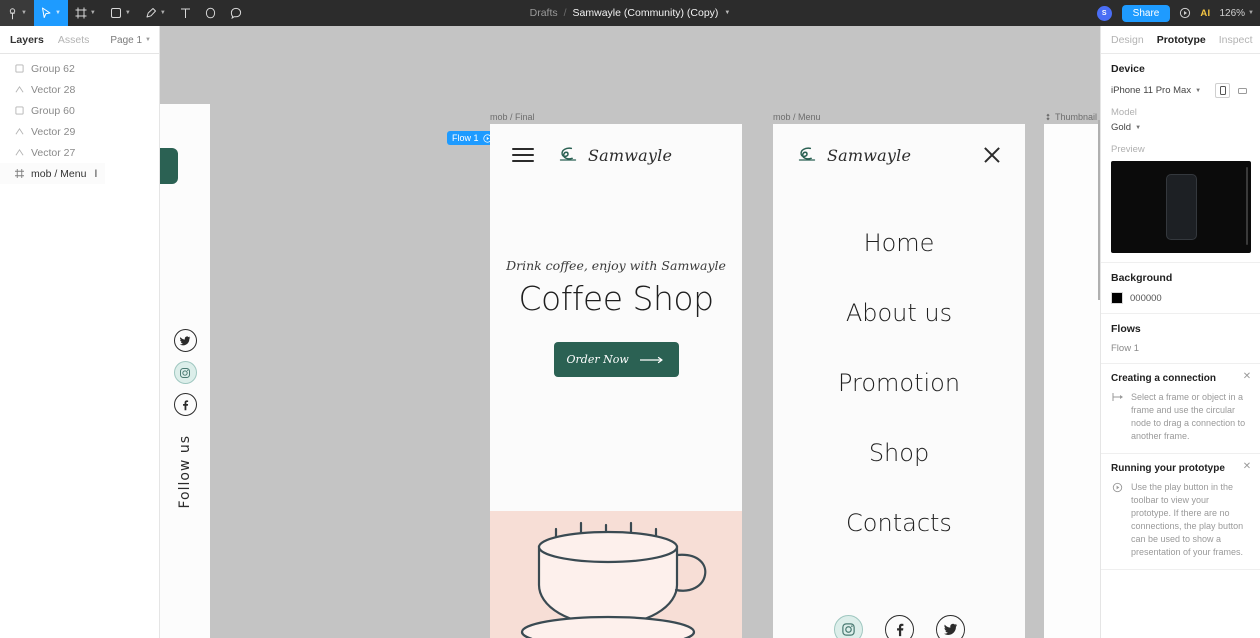 Image resolution: width=1260 pixels, height=638 pixels. Describe the element at coordinates (1205, 13) in the screenshot. I see `ai-button: AI` at that location.